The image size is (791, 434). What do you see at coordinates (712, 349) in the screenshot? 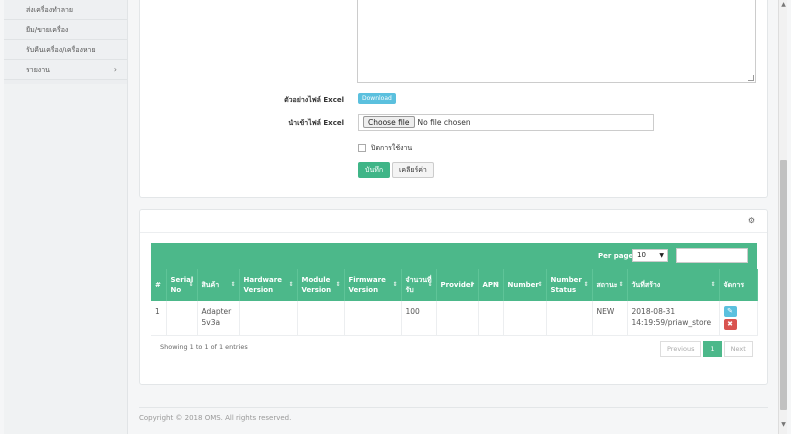
I see `page-1-button: 1` at bounding box center [712, 349].